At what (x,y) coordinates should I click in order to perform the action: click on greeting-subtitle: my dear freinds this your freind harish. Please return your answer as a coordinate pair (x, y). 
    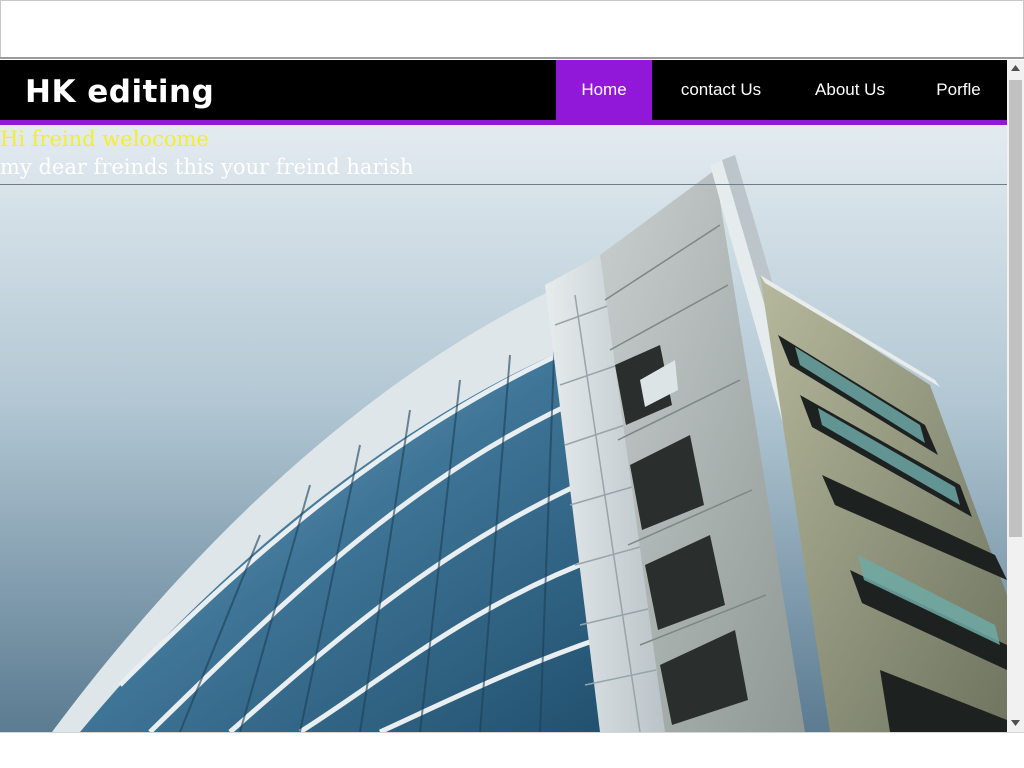
    Looking at the image, I should click on (207, 167).